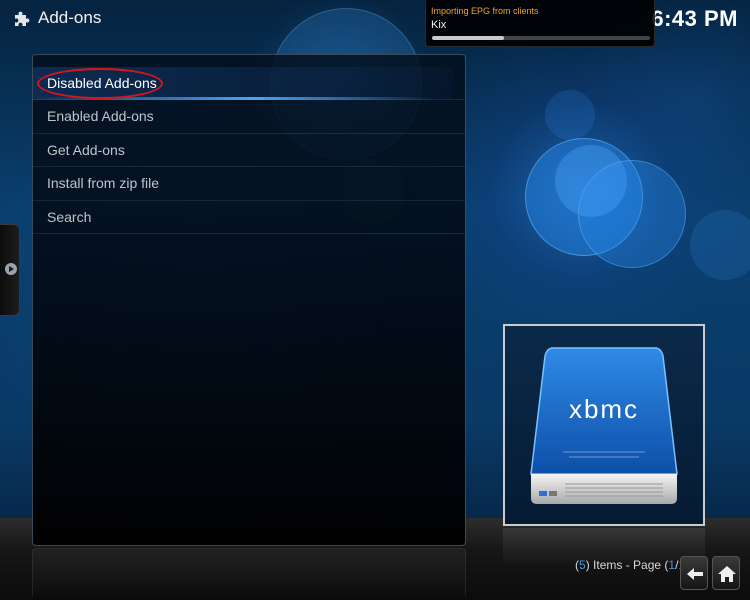 The image size is (750, 600). I want to click on menu-item-disabled-addons: Disabled Add-ons, so click(249, 84).